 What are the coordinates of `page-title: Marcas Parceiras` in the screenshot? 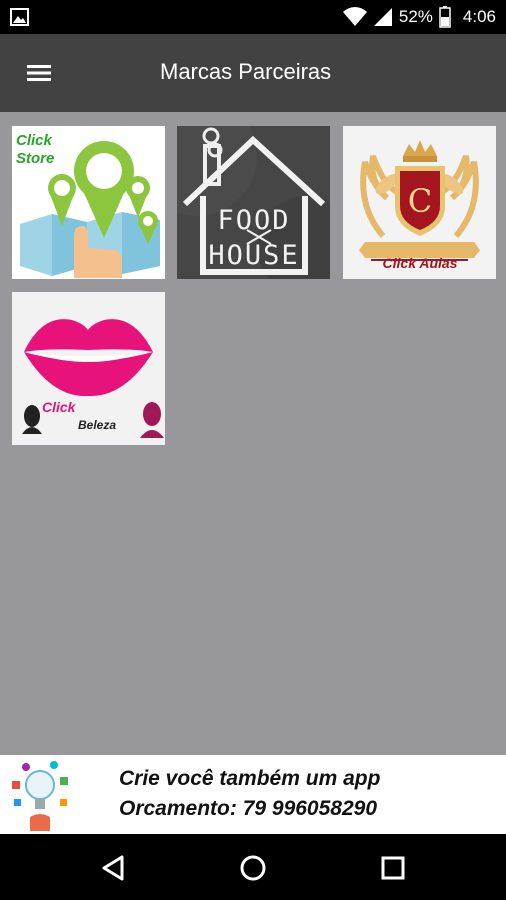 It's located at (246, 71).